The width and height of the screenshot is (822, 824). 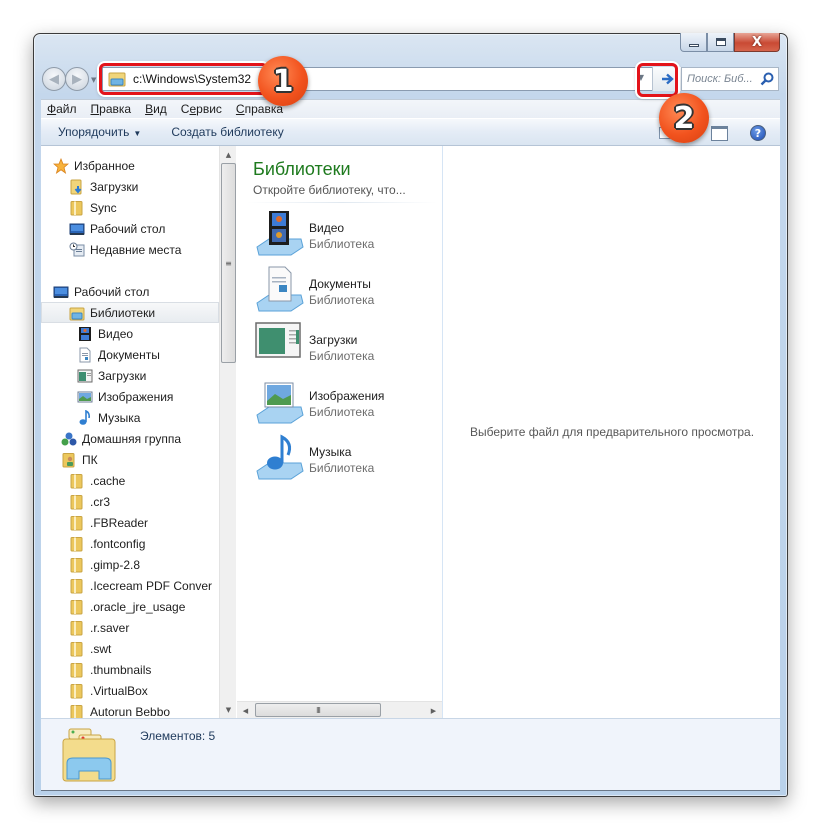 I want to click on libraries-icon, so click(x=77, y=313).